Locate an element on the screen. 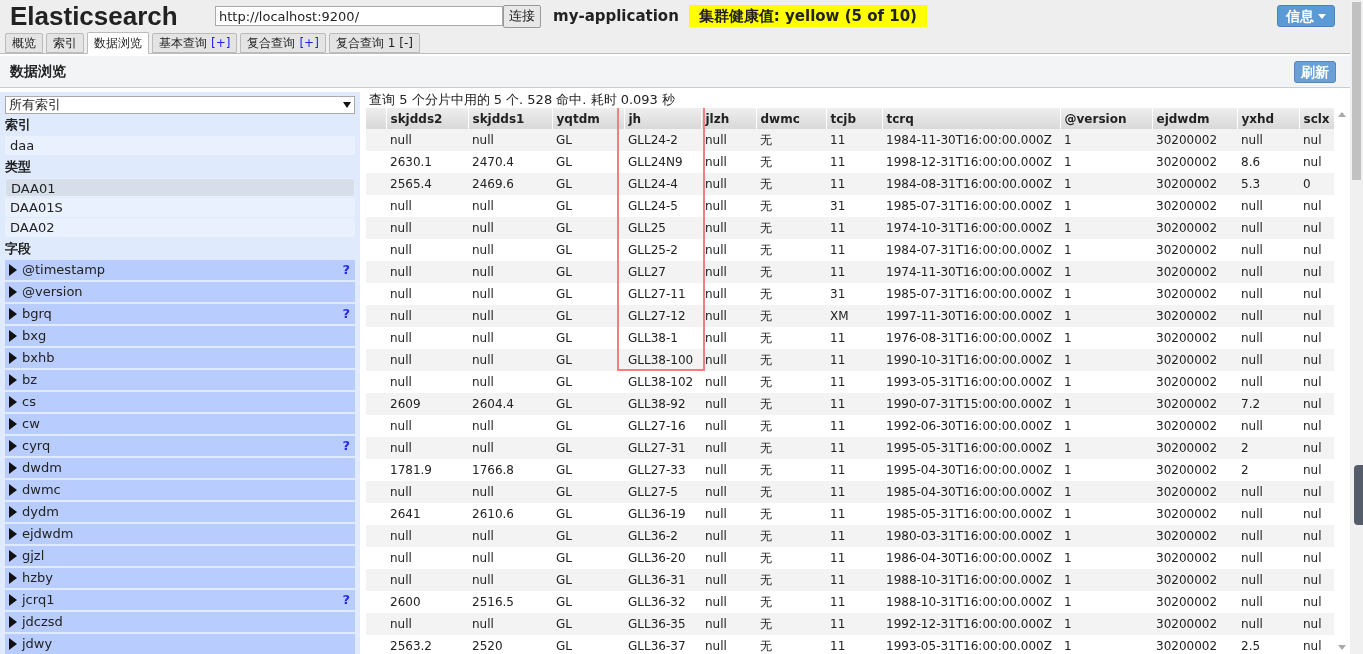 This screenshot has height=654, width=1363. column-header: dwmc is located at coordinates (791, 118).